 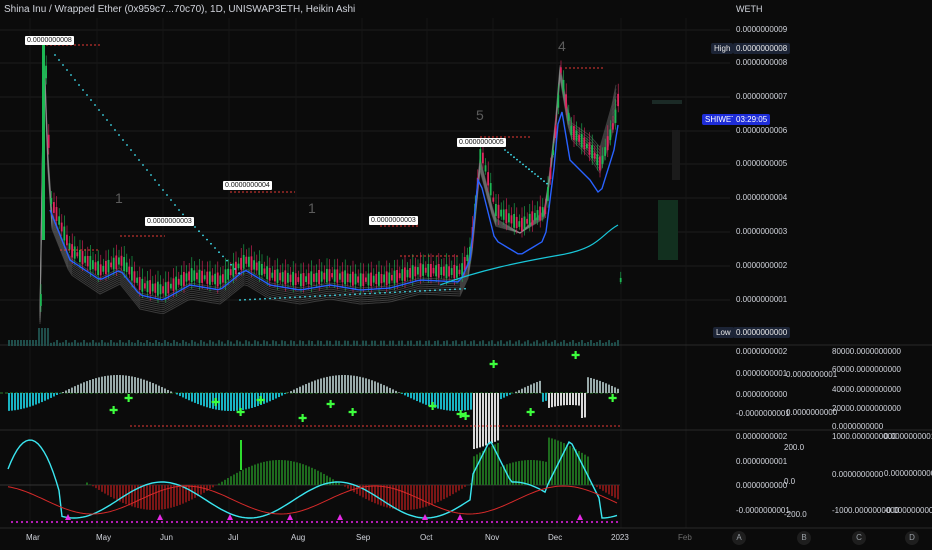 I want to click on osc1-side-label: 0.0000000000, so click(x=812, y=412).